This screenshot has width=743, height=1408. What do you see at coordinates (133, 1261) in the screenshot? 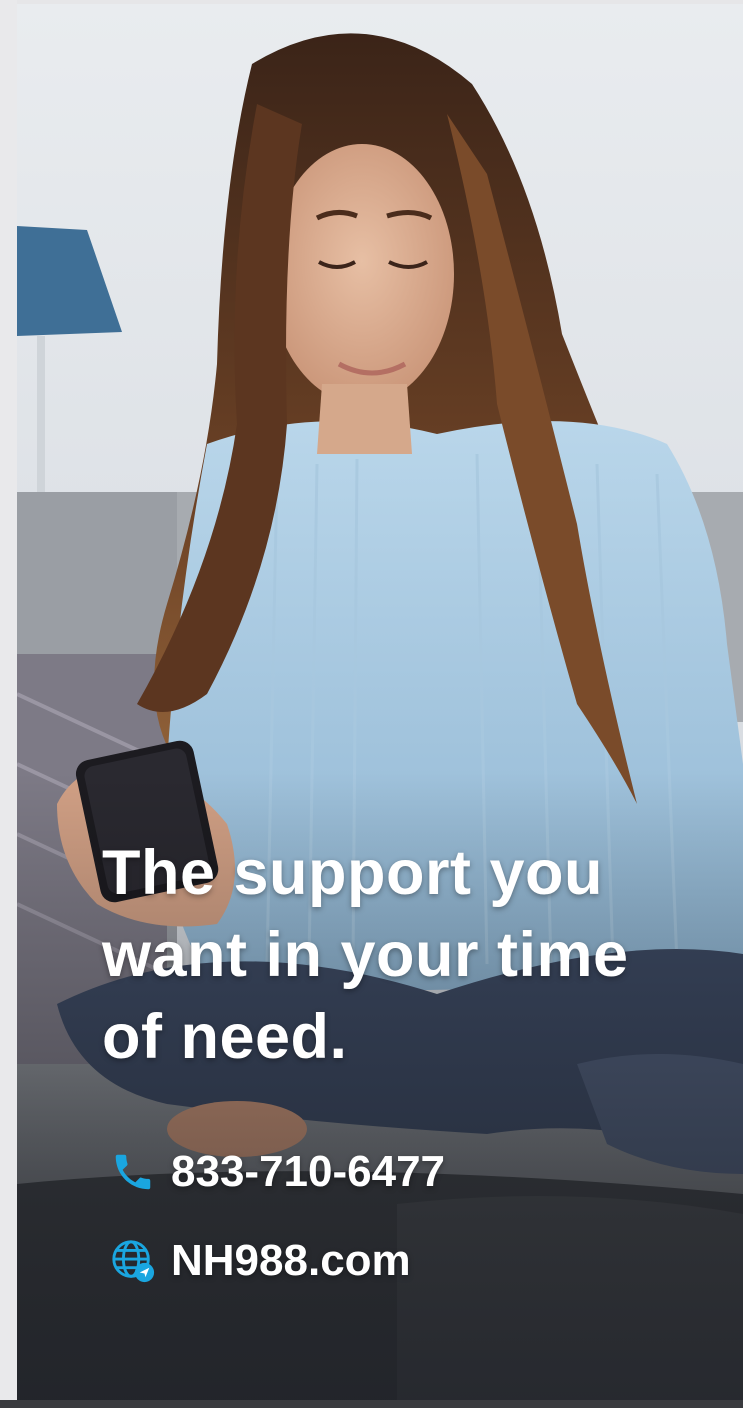
I see `globe-icon` at bounding box center [133, 1261].